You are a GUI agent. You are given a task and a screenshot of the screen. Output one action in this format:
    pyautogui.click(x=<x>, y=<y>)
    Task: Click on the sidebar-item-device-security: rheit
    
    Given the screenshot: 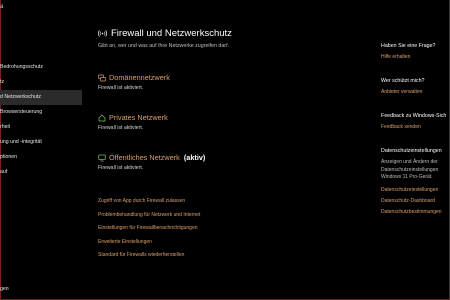 What is the action you would take?
    pyautogui.click(x=41, y=127)
    